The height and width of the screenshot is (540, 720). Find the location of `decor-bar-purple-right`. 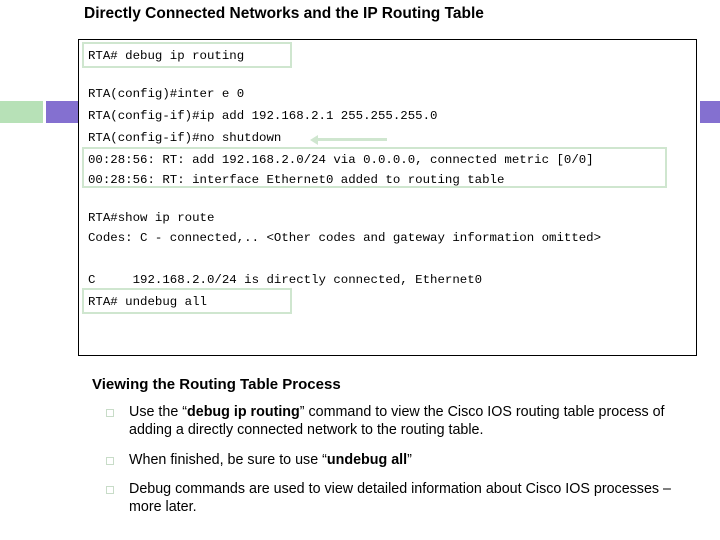

decor-bar-purple-right is located at coordinates (710, 112).